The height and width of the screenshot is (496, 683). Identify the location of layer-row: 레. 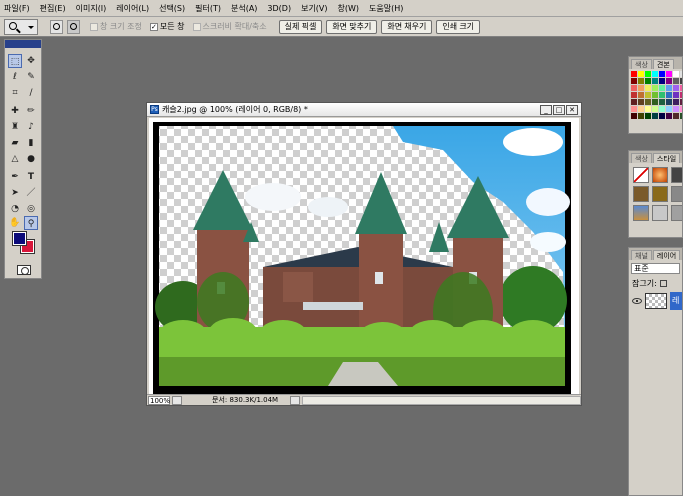
(655, 301).